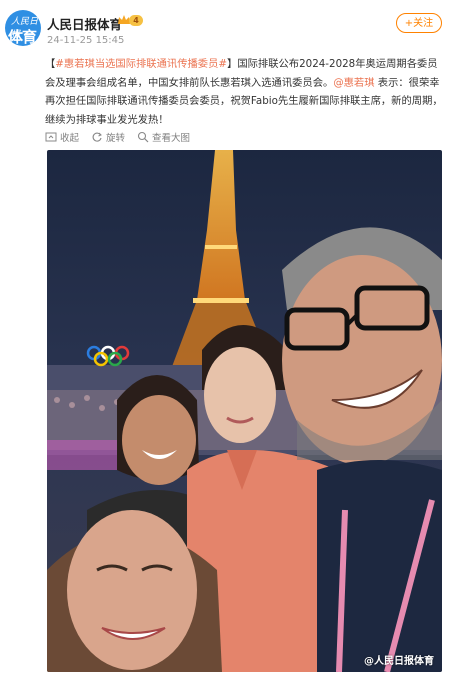 This screenshot has height=687, width=450. What do you see at coordinates (97, 137) in the screenshot?
I see `rotate-icon` at bounding box center [97, 137].